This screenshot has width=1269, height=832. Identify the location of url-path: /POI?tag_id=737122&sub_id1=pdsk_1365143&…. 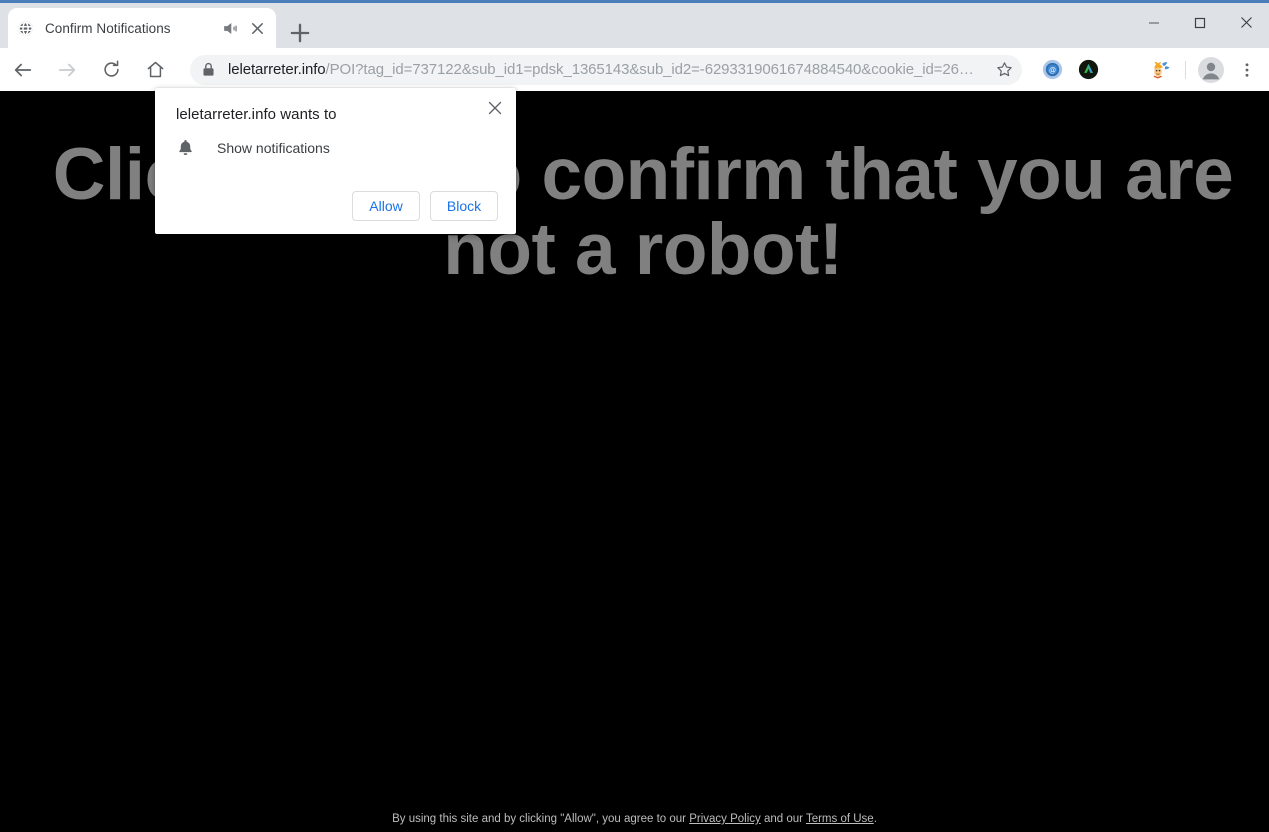
(649, 69).